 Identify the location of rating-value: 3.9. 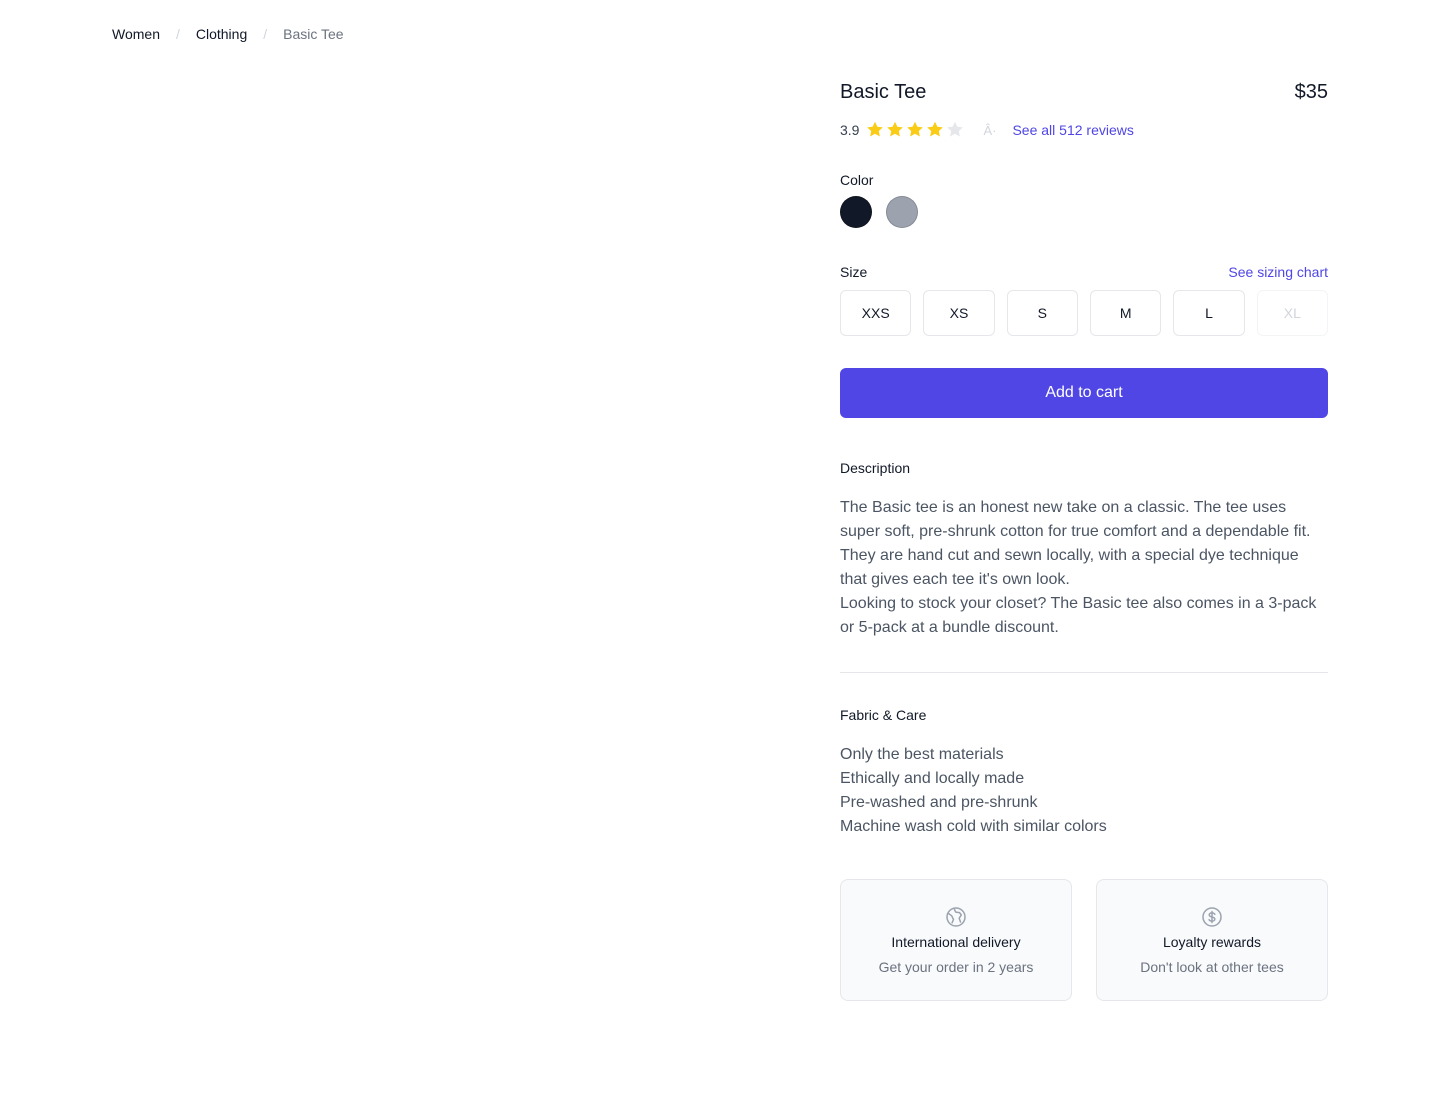
(850, 130).